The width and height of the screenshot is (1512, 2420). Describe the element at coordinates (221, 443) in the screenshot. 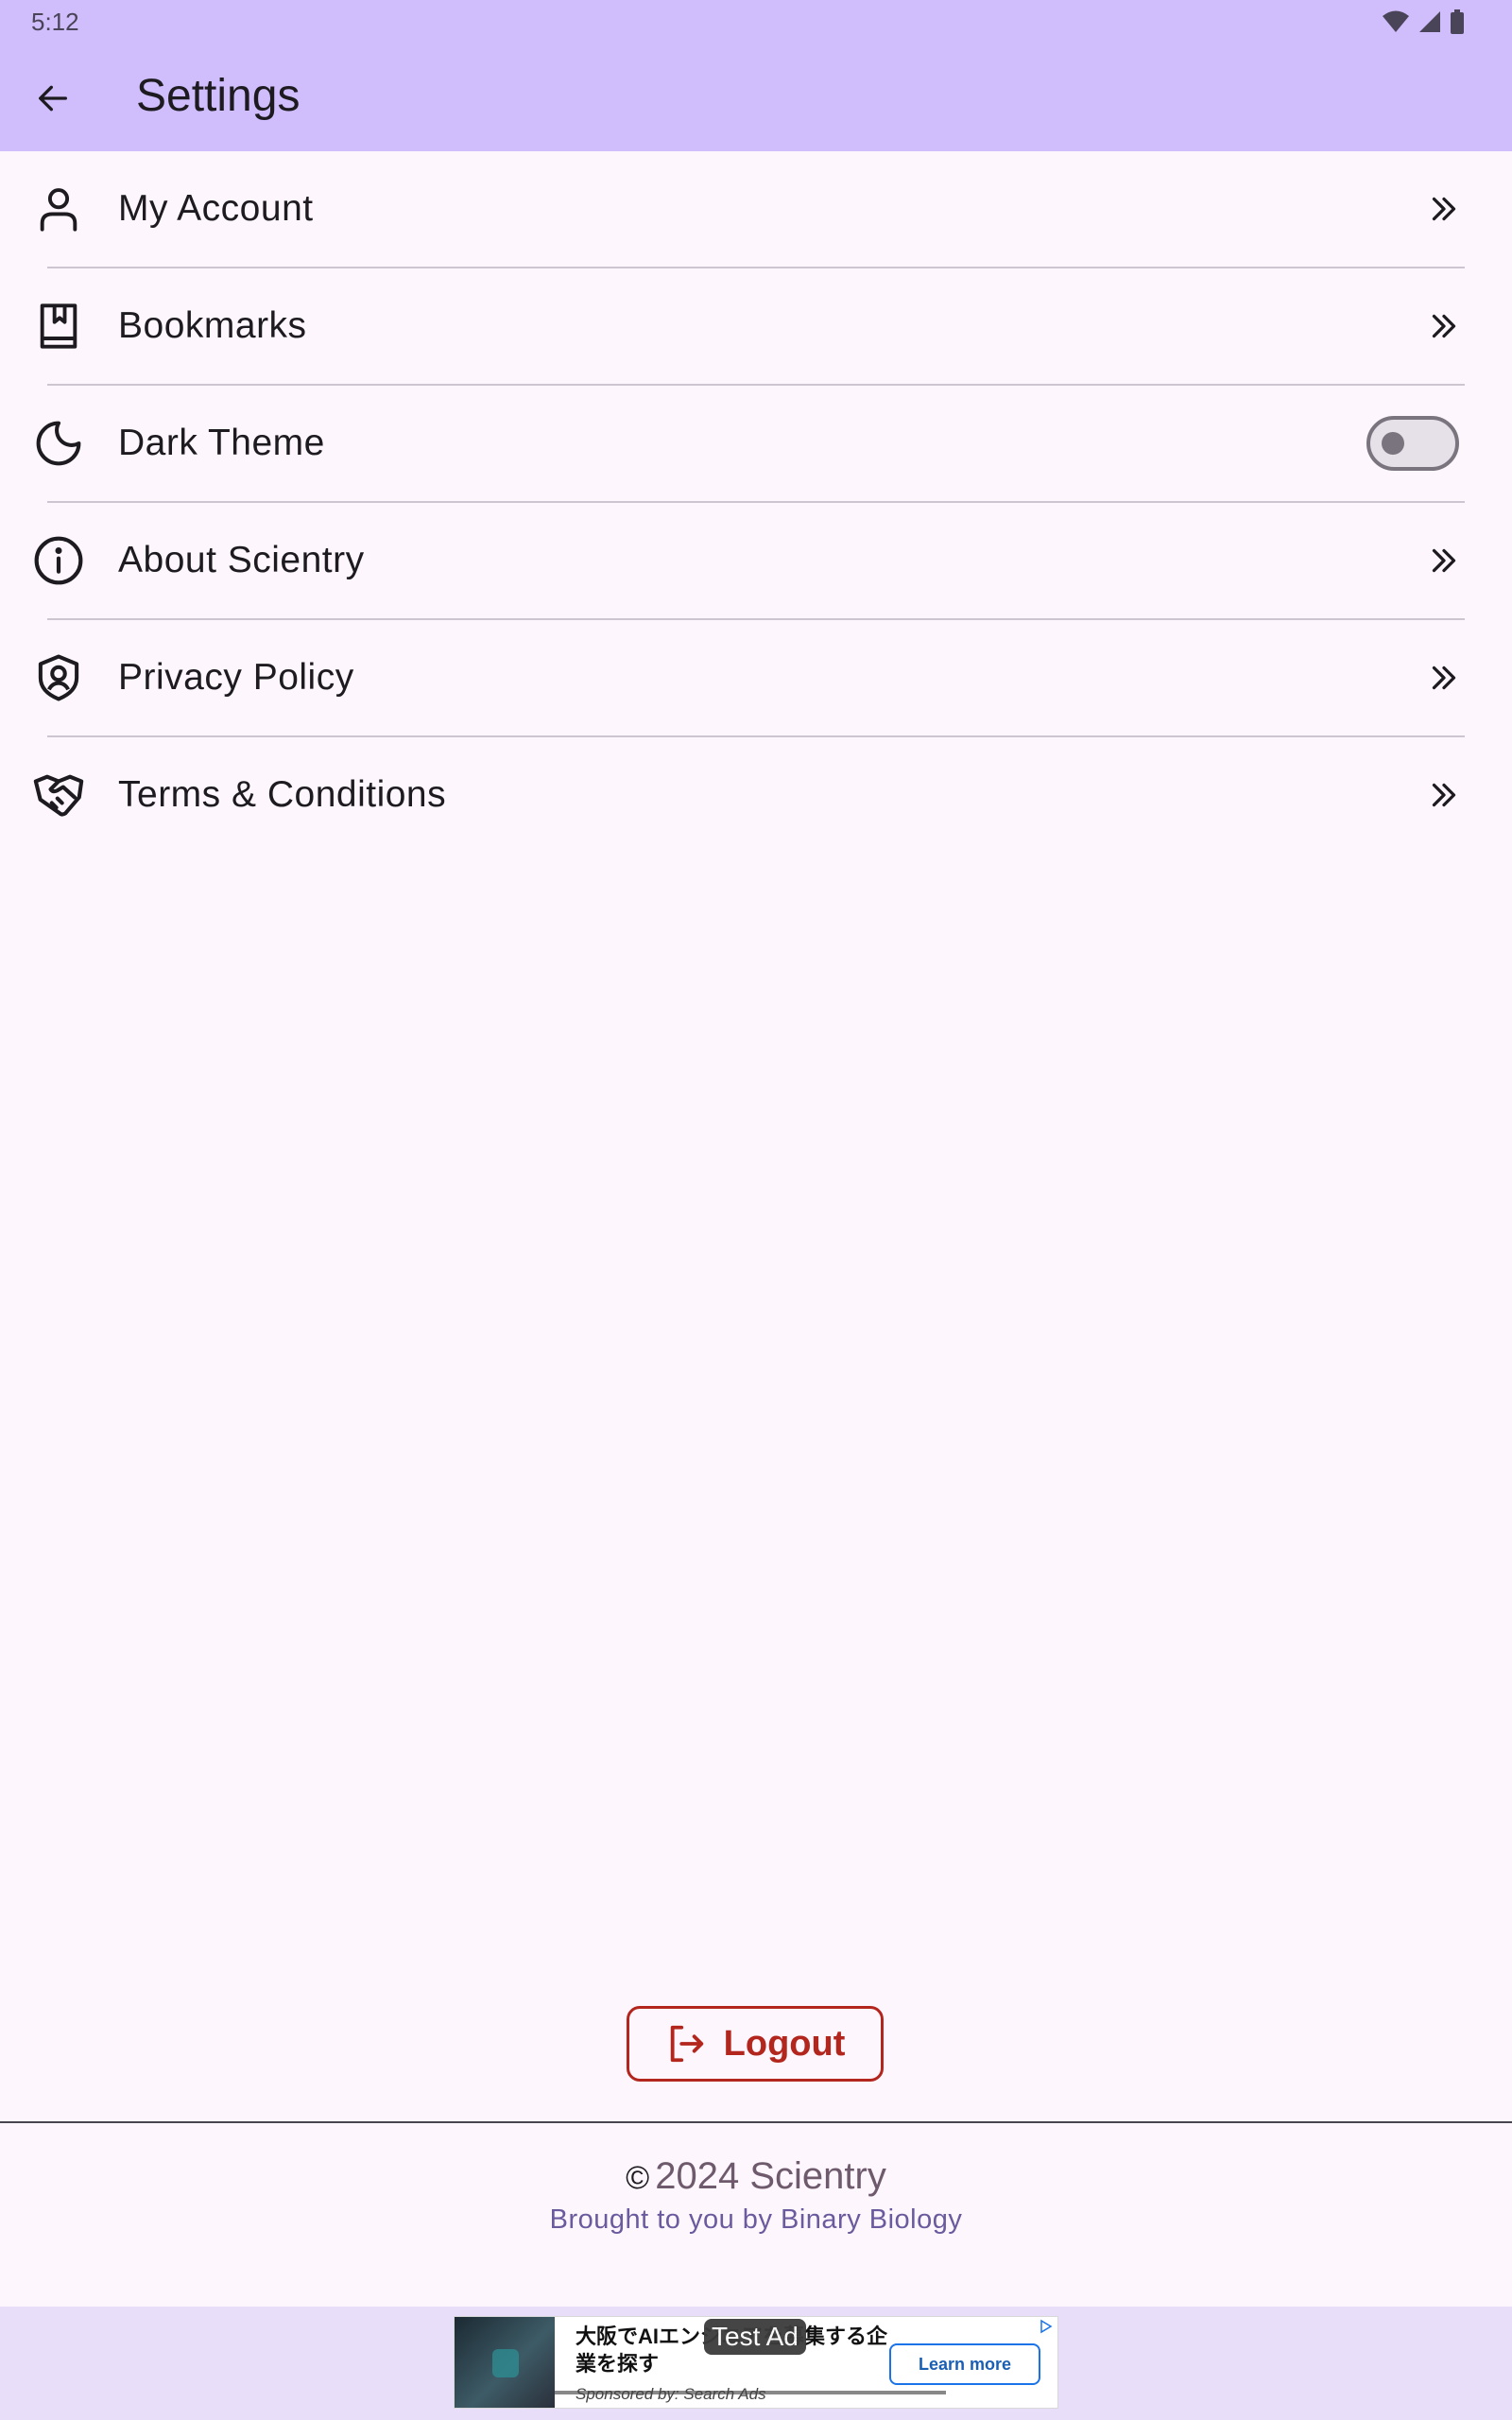

I see `settings-item-label: Dark Theme` at that location.